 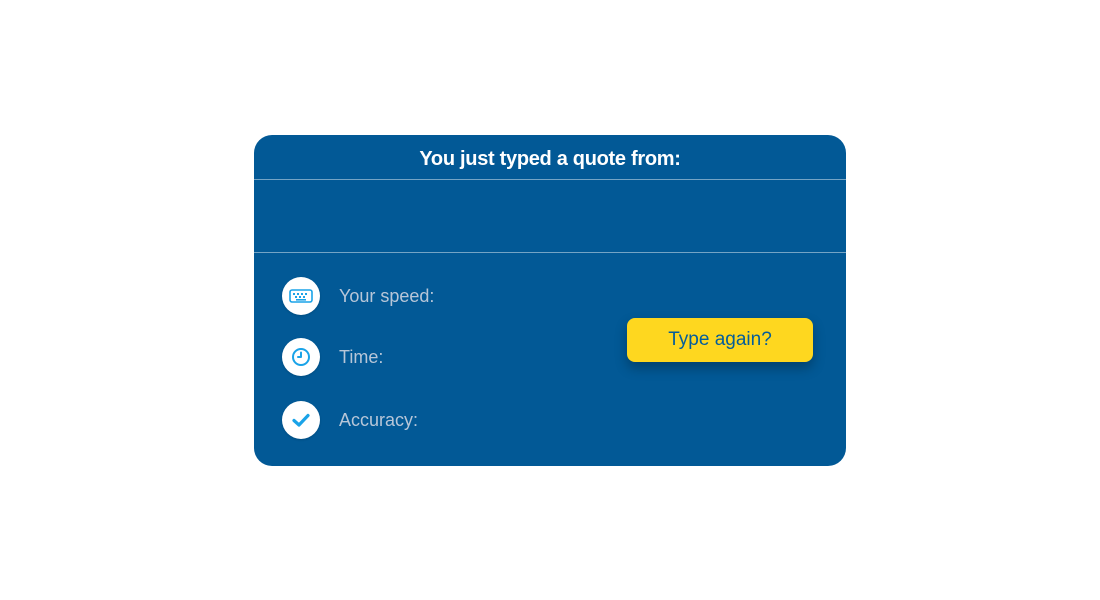 I want to click on time-label: Time:, so click(x=361, y=356).